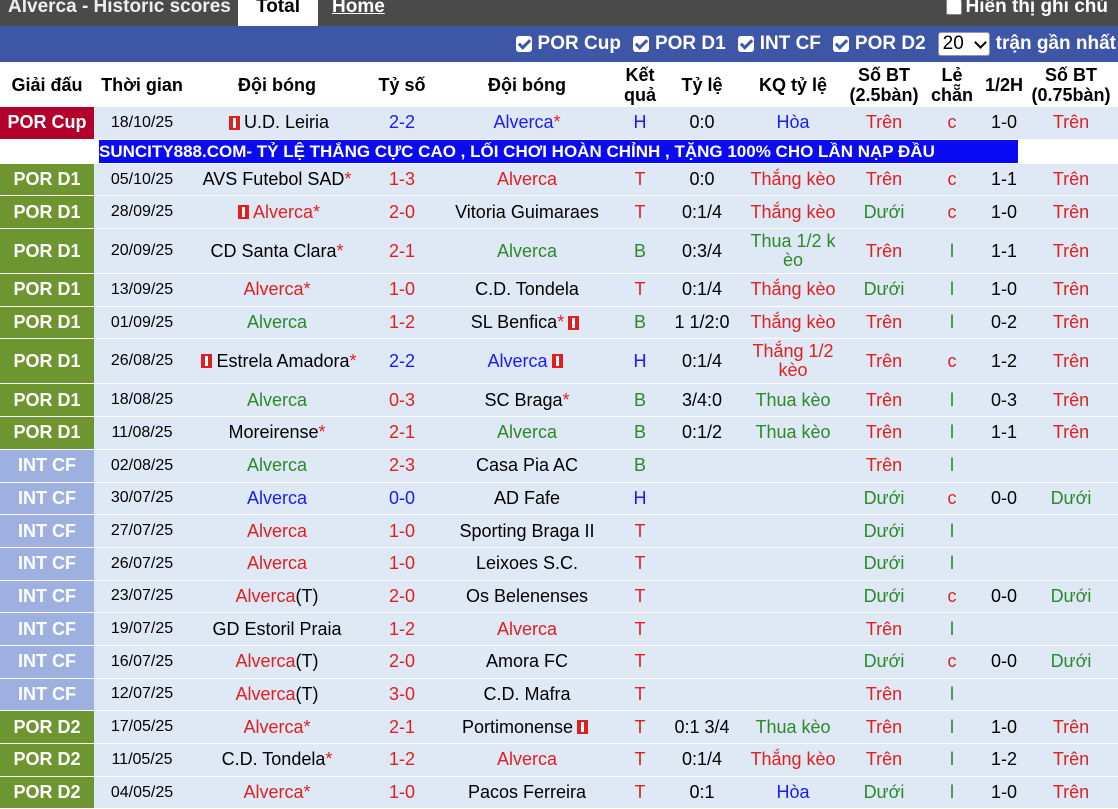  Describe the element at coordinates (402, 400) in the screenshot. I see `match-score: 0-3` at that location.